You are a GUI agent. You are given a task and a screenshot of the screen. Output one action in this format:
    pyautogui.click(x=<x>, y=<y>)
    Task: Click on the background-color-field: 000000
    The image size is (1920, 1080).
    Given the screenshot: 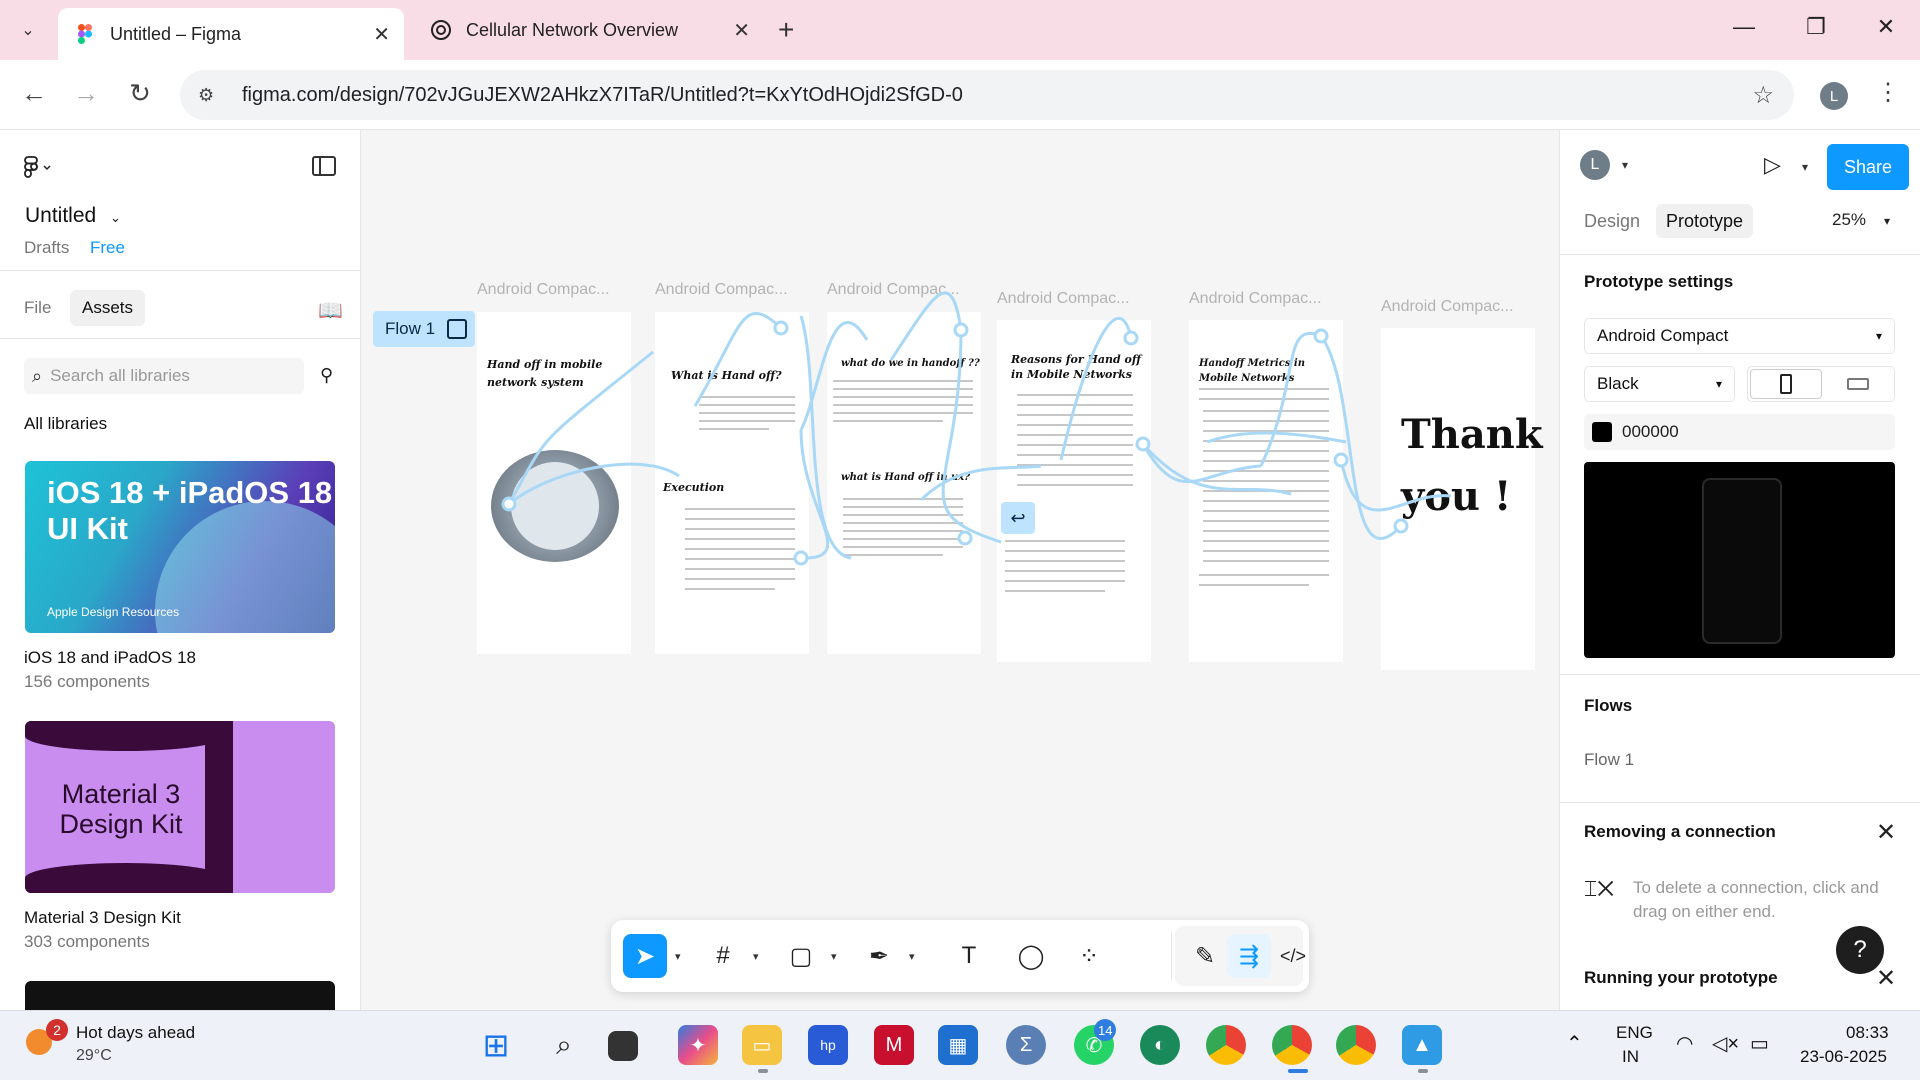 What is the action you would take?
    pyautogui.click(x=1739, y=432)
    